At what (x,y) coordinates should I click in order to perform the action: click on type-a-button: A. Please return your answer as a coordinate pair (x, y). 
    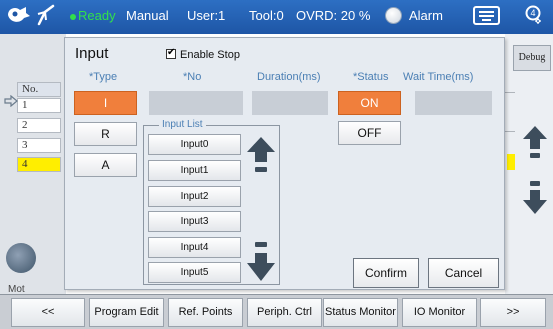
    Looking at the image, I should click on (105, 165).